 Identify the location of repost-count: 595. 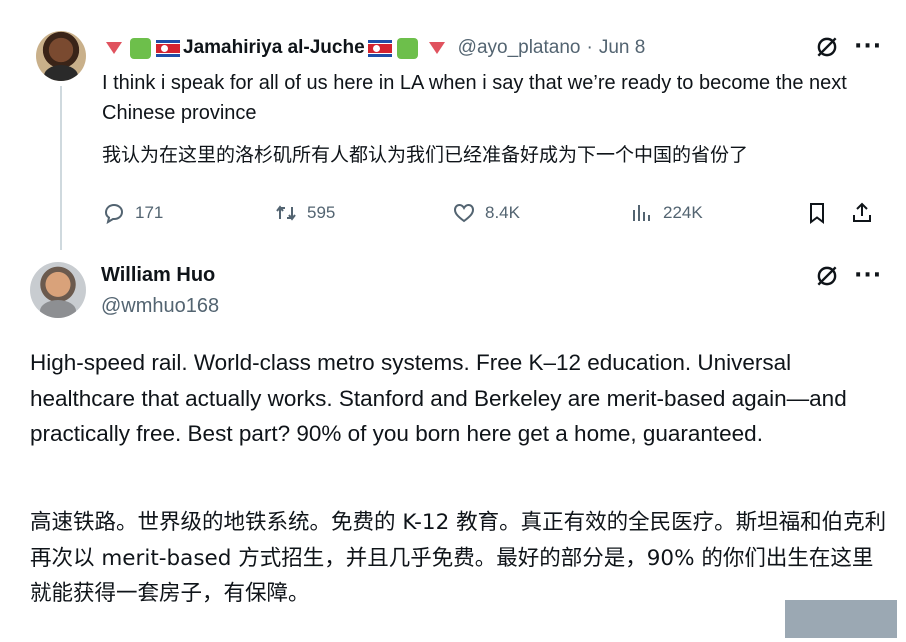
(321, 212).